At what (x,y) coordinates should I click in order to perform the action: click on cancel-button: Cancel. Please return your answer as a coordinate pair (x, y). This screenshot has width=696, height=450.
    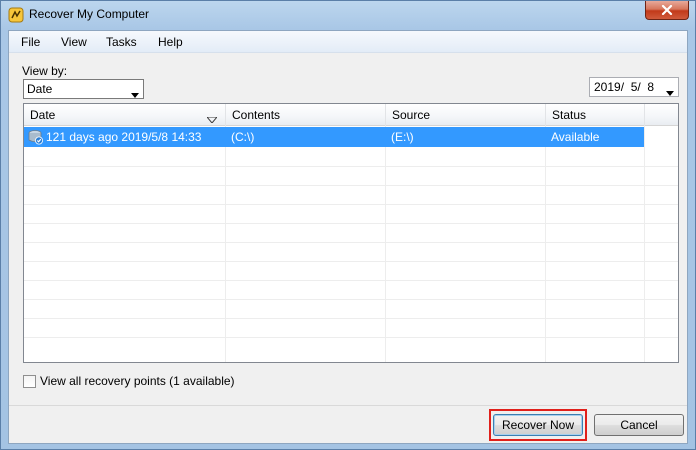
    Looking at the image, I should click on (639, 425).